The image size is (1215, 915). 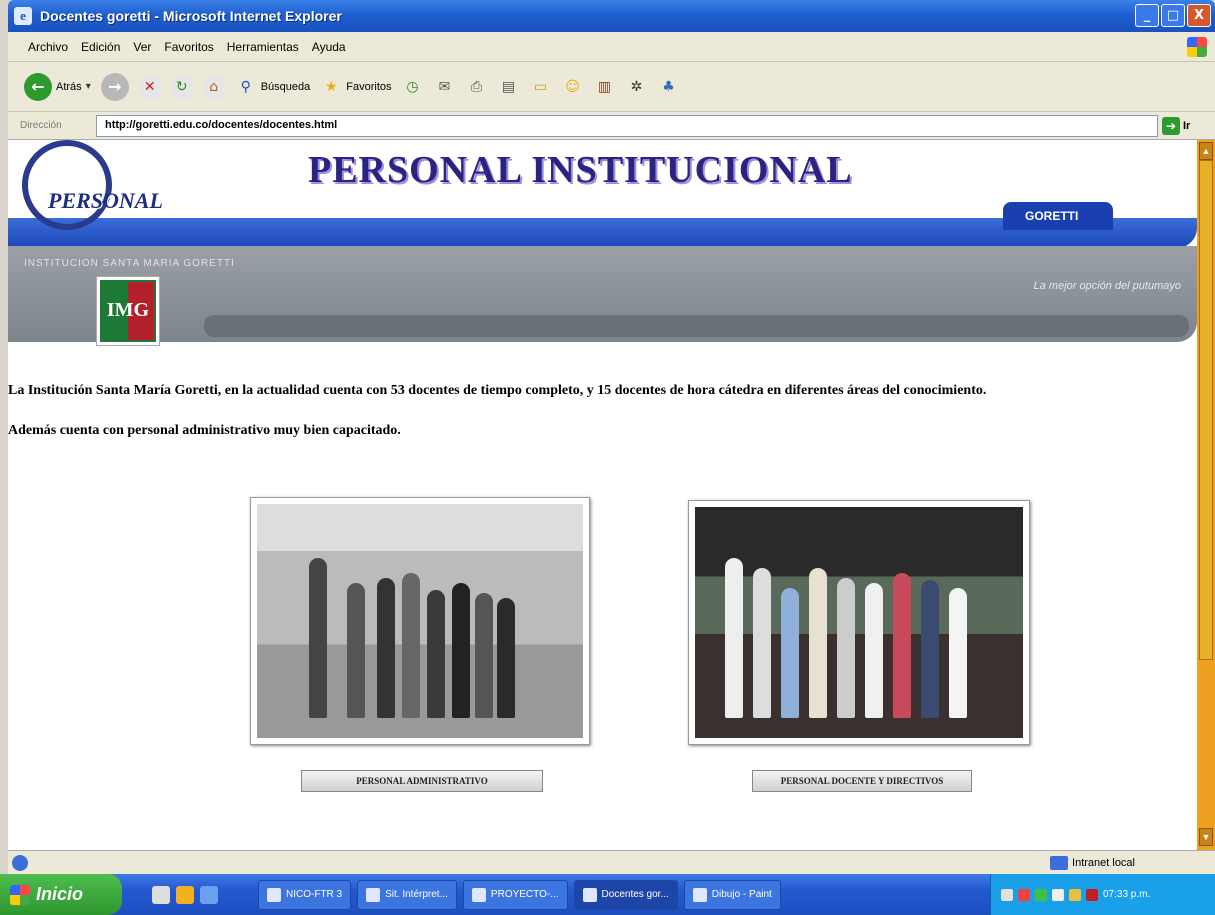 I want to click on school-shield-logo: IMG, so click(x=128, y=311).